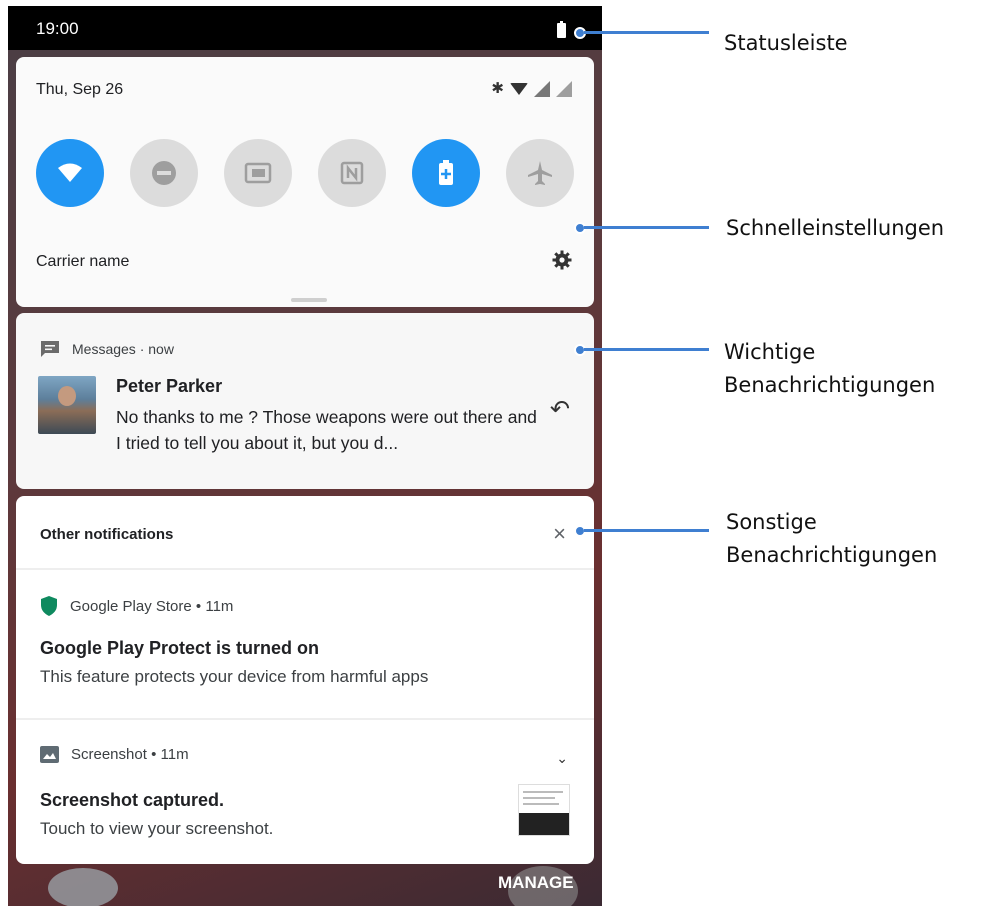  Describe the element at coordinates (561, 29) in the screenshot. I see `battery-icon` at that location.